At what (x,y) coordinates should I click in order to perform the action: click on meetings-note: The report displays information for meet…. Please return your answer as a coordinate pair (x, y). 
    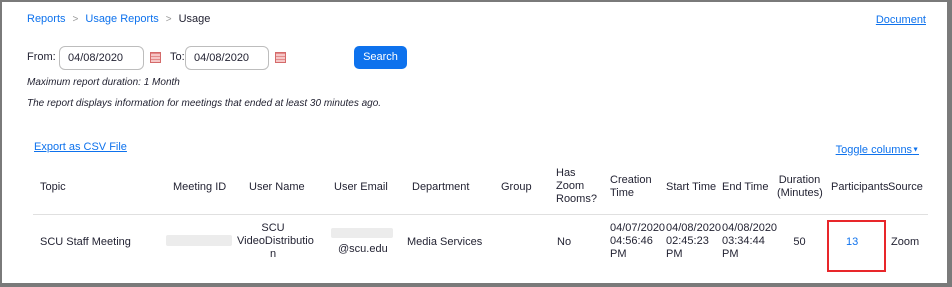
    Looking at the image, I should click on (204, 103).